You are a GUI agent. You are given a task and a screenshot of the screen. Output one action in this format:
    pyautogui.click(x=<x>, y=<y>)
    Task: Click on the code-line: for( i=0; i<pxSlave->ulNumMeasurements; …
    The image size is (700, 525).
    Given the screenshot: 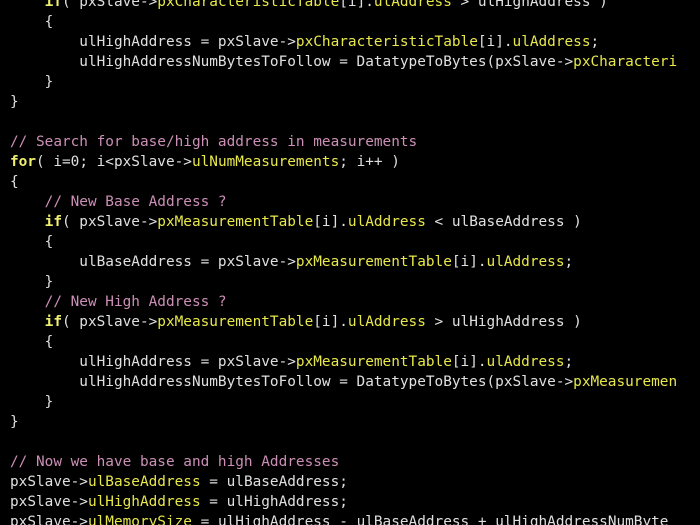 What is the action you would take?
    pyautogui.click(x=205, y=162)
    